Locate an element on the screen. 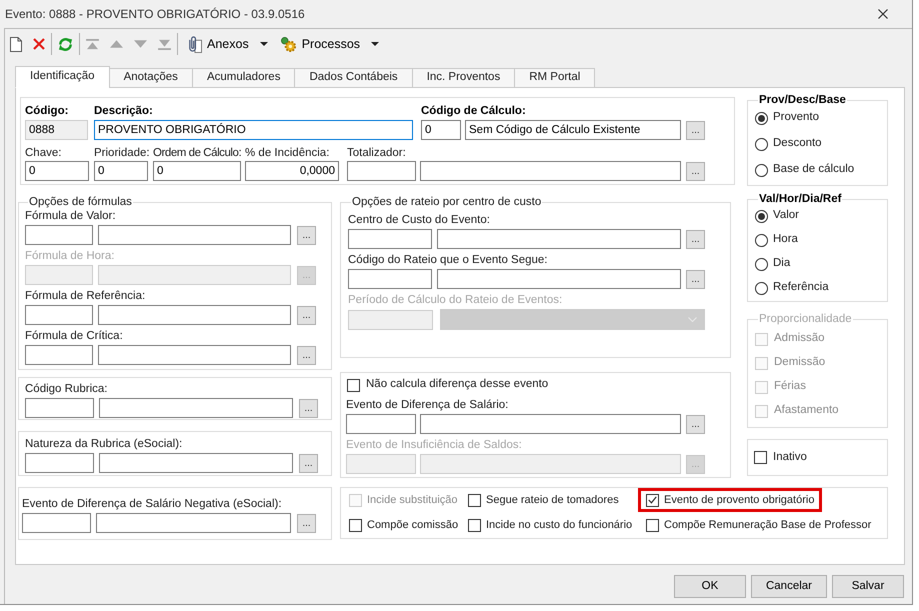  option-label: Dia is located at coordinates (781, 264).